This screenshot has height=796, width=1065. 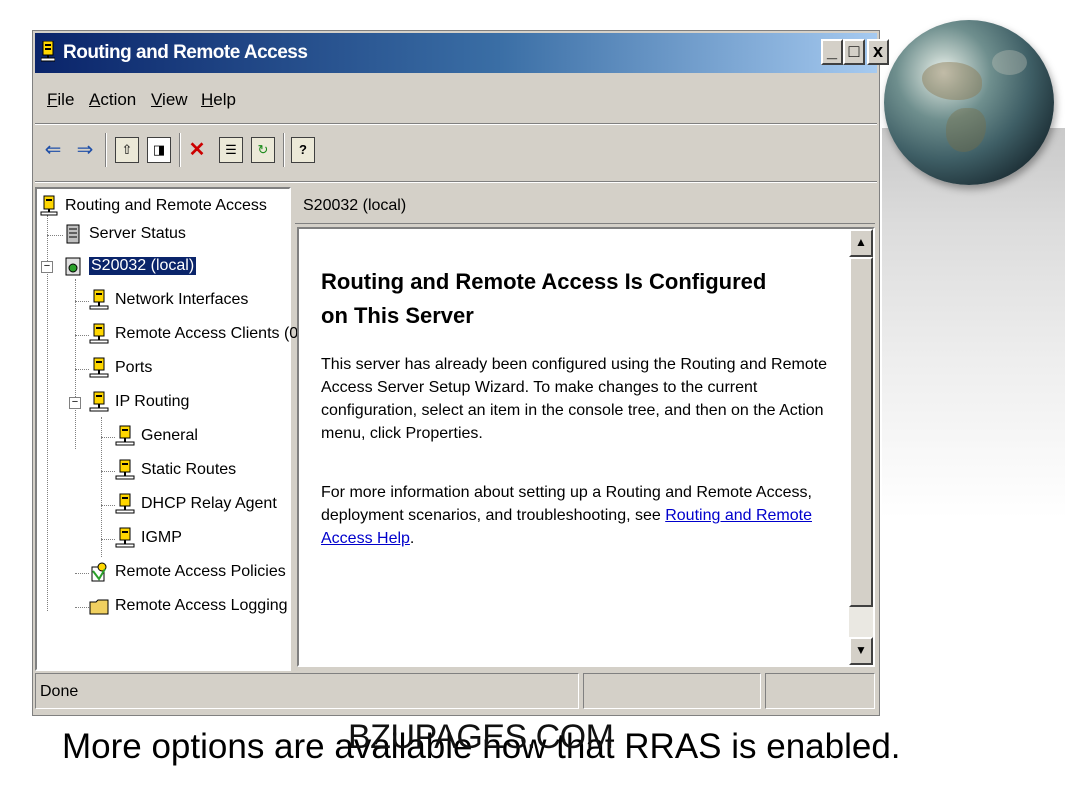 I want to click on watermark-text: BZUPAGES.COM, so click(x=481, y=737).